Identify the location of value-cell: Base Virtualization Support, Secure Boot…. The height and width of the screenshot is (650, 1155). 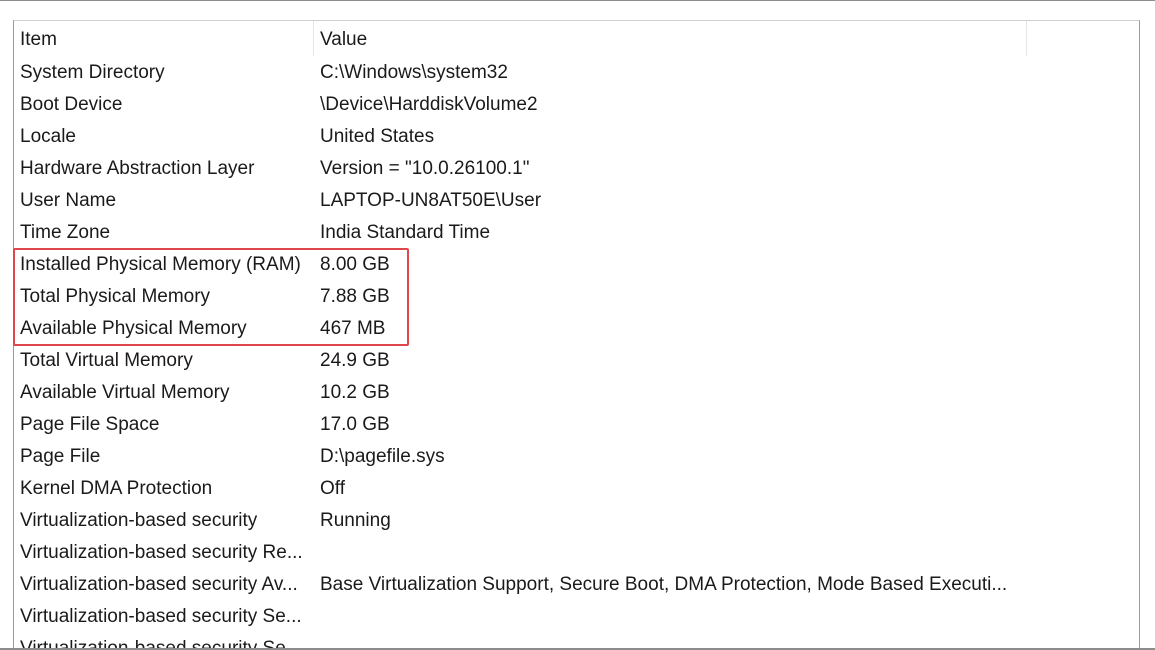
(664, 584).